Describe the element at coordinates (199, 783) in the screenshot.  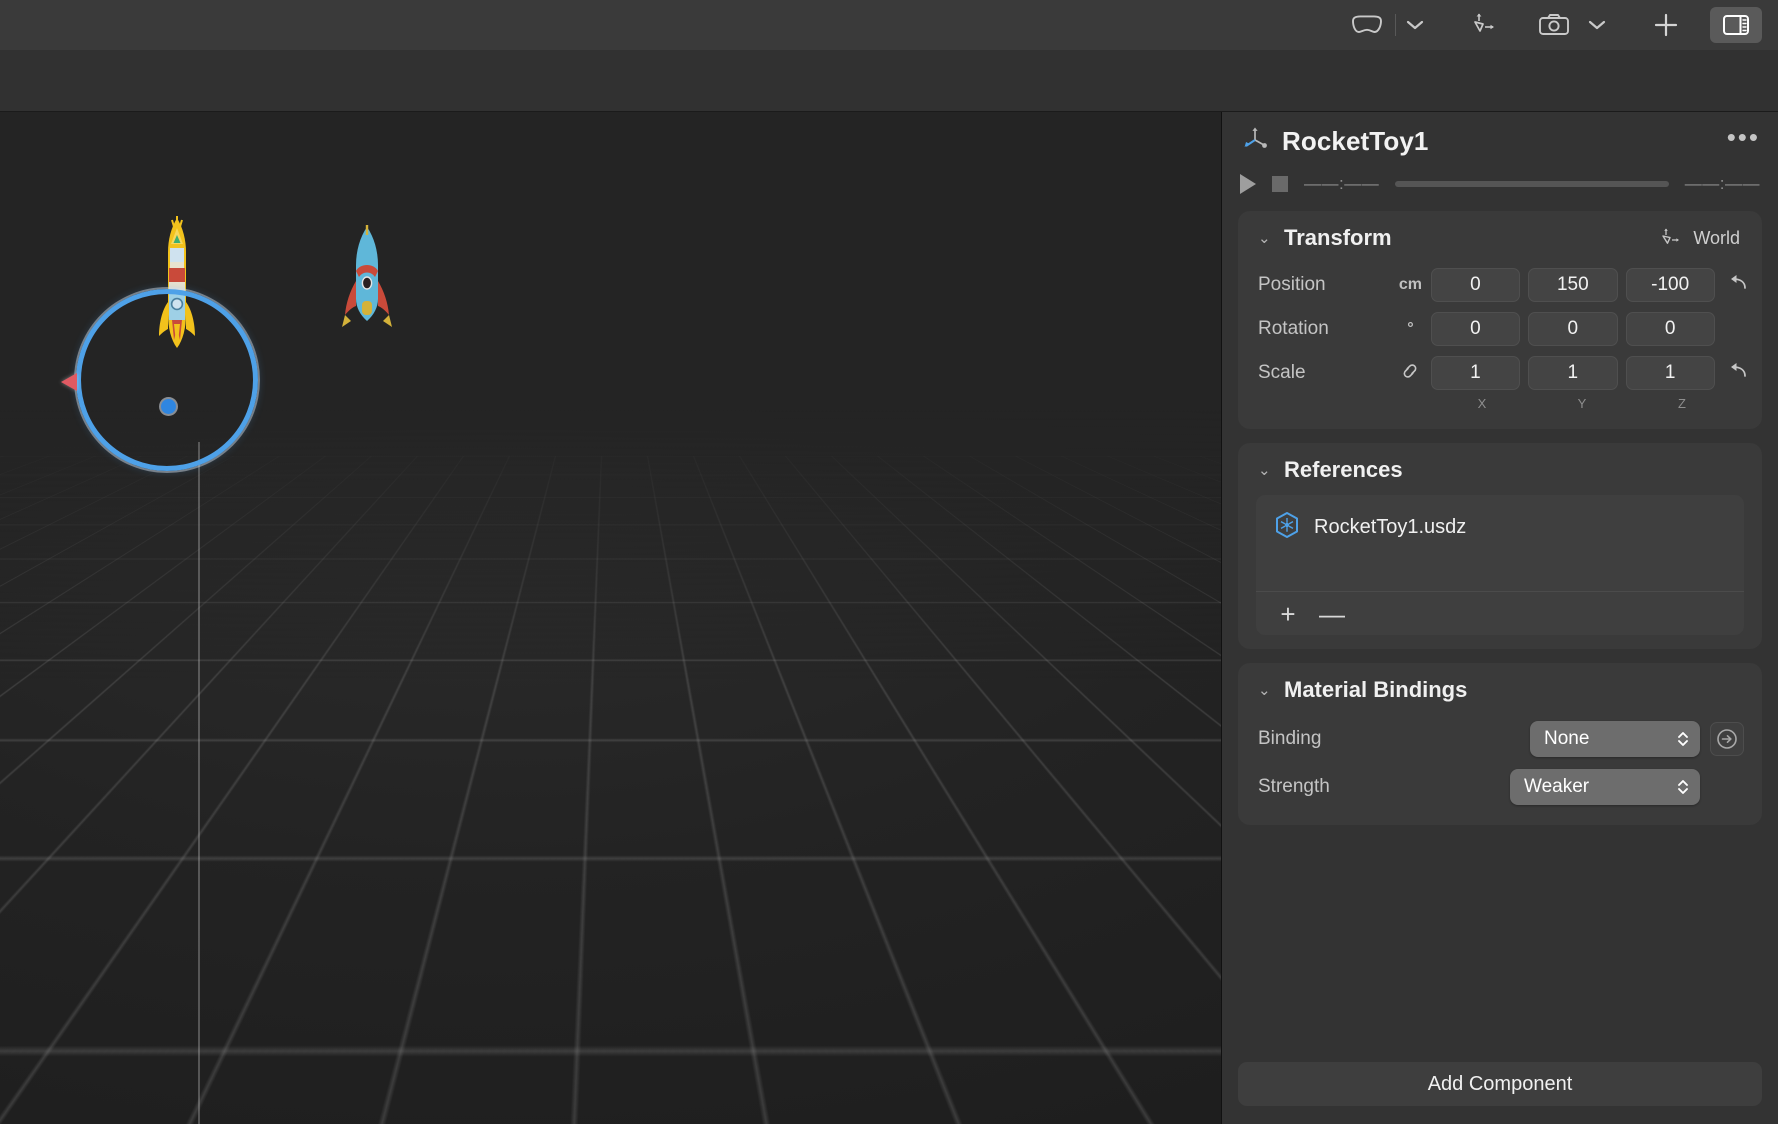
I see `viewport-axis-line` at that location.